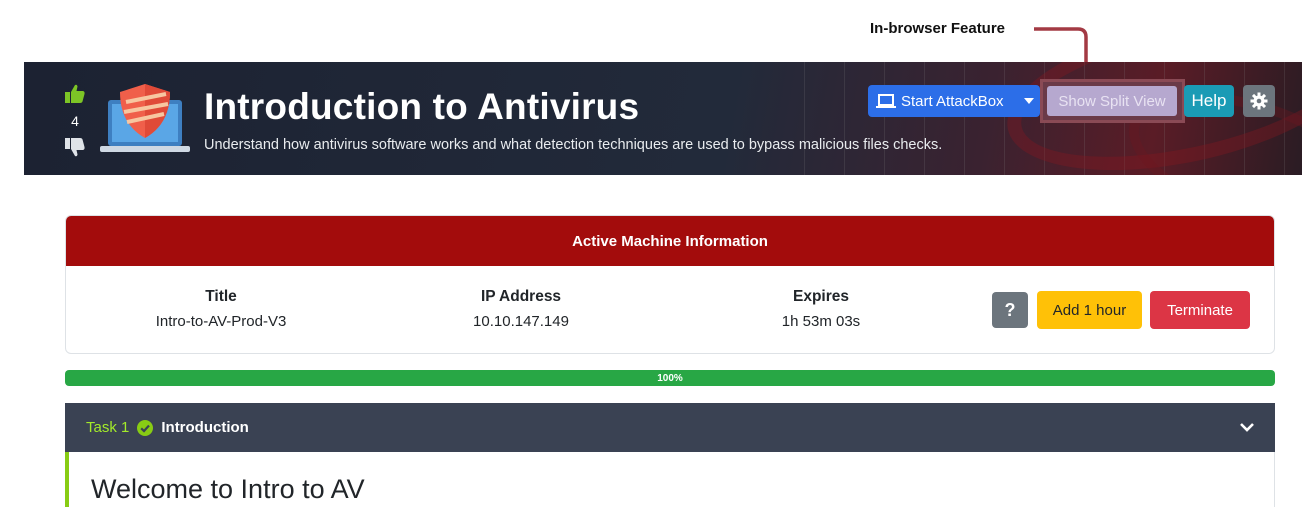 The height and width of the screenshot is (507, 1302). I want to click on machine-ip-label: IP Address, so click(521, 296).